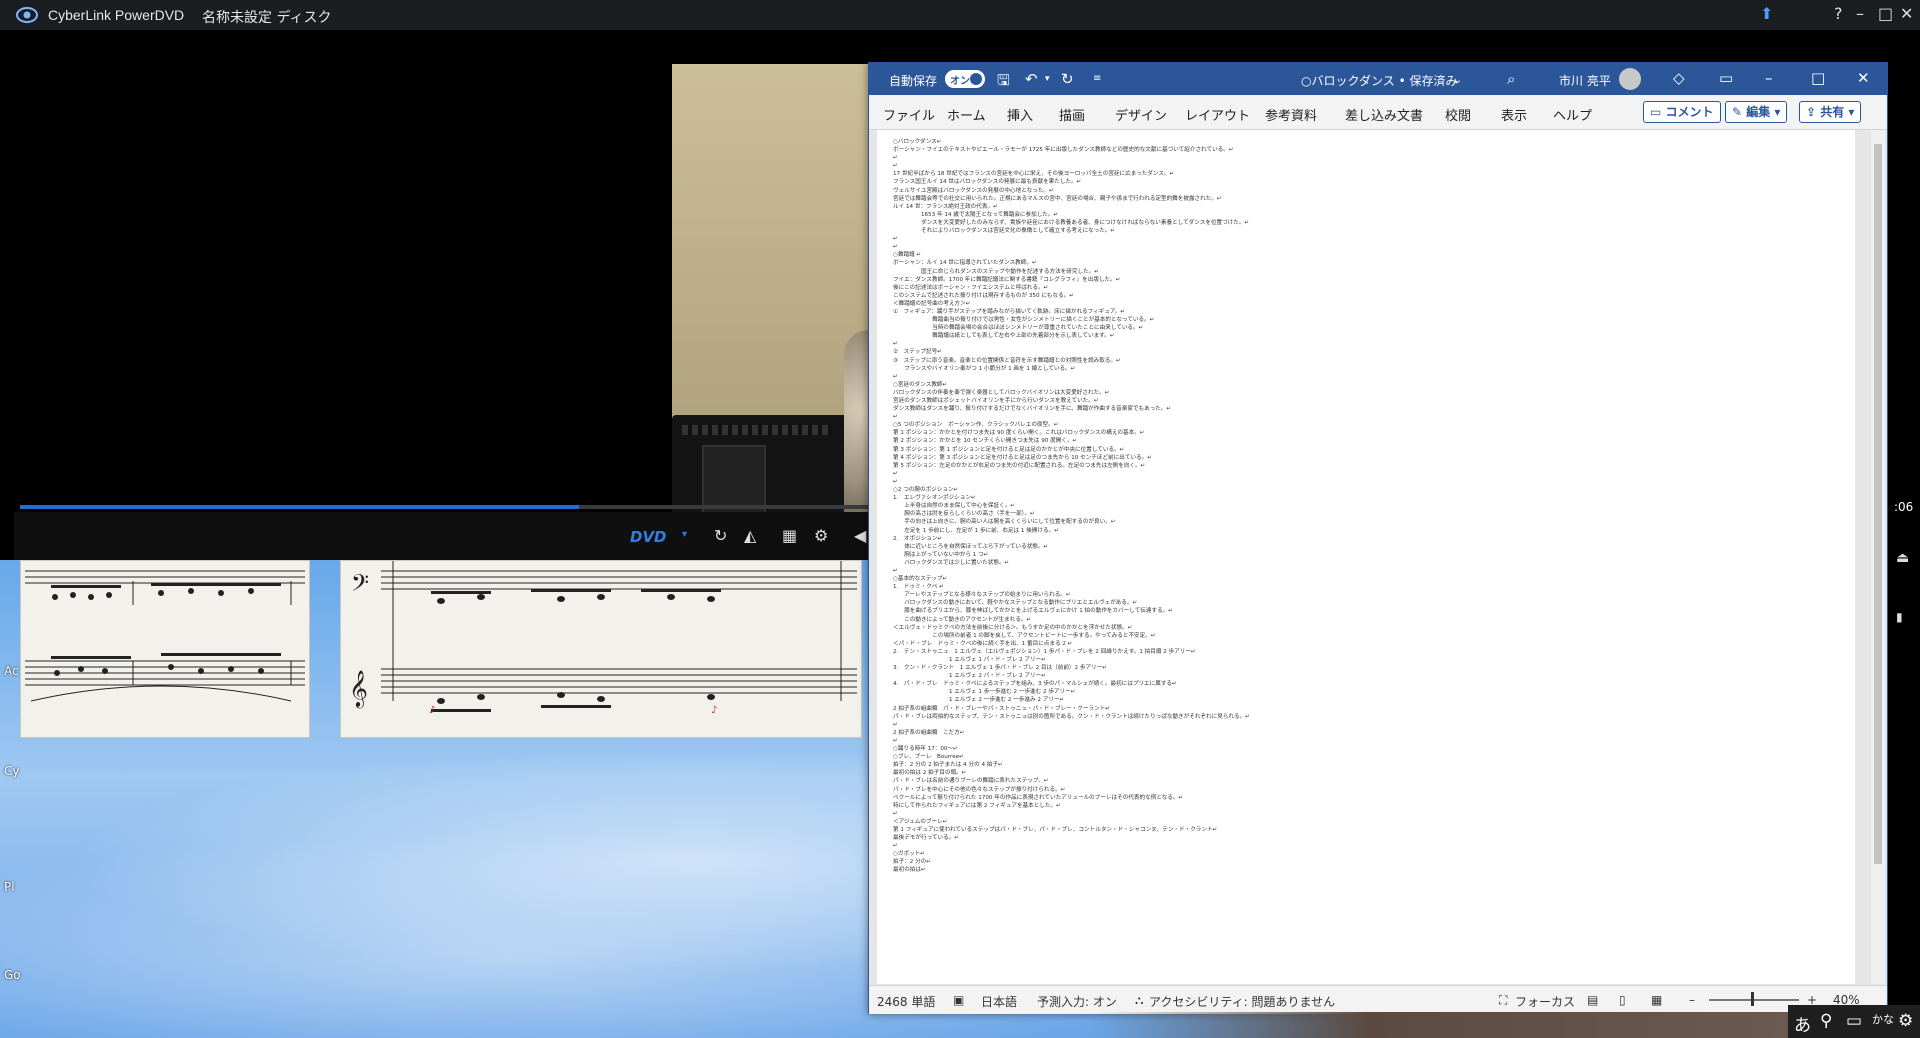 The width and height of the screenshot is (1920, 1038). I want to click on document-line: フランスやバイオリン奏がつ 1 小節分が 1 画を 1 線としている。↵, so click(1071, 369).